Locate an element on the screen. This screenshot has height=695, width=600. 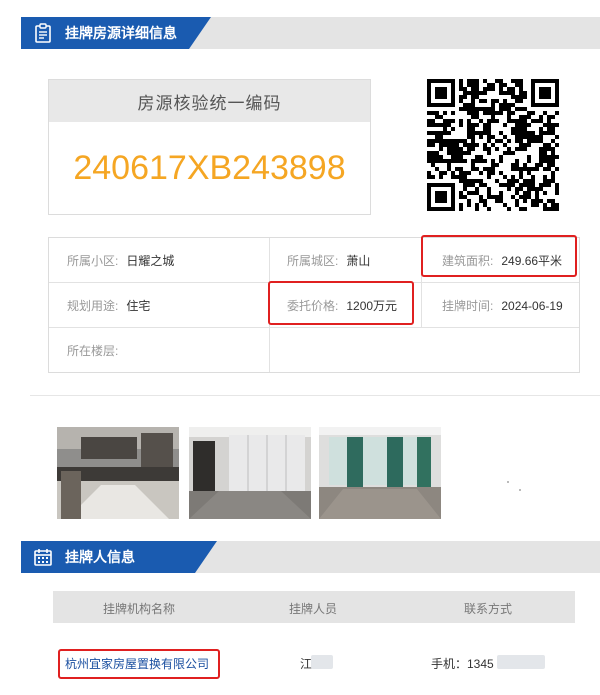
agent-phone: 手机：1345 is located at coordinates (462, 664).